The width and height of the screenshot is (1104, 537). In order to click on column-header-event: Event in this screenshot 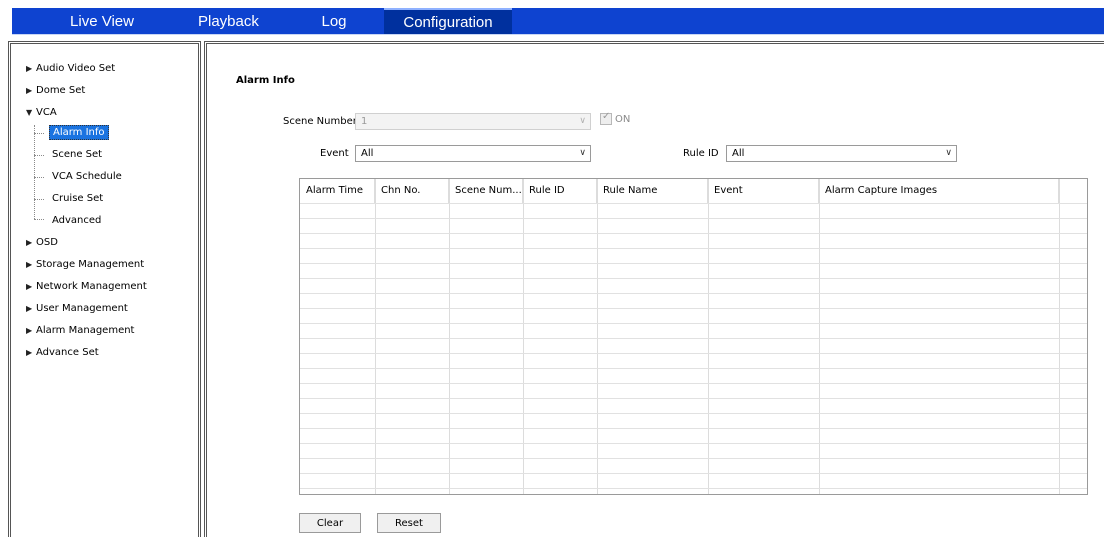, I will do `click(763, 191)`.